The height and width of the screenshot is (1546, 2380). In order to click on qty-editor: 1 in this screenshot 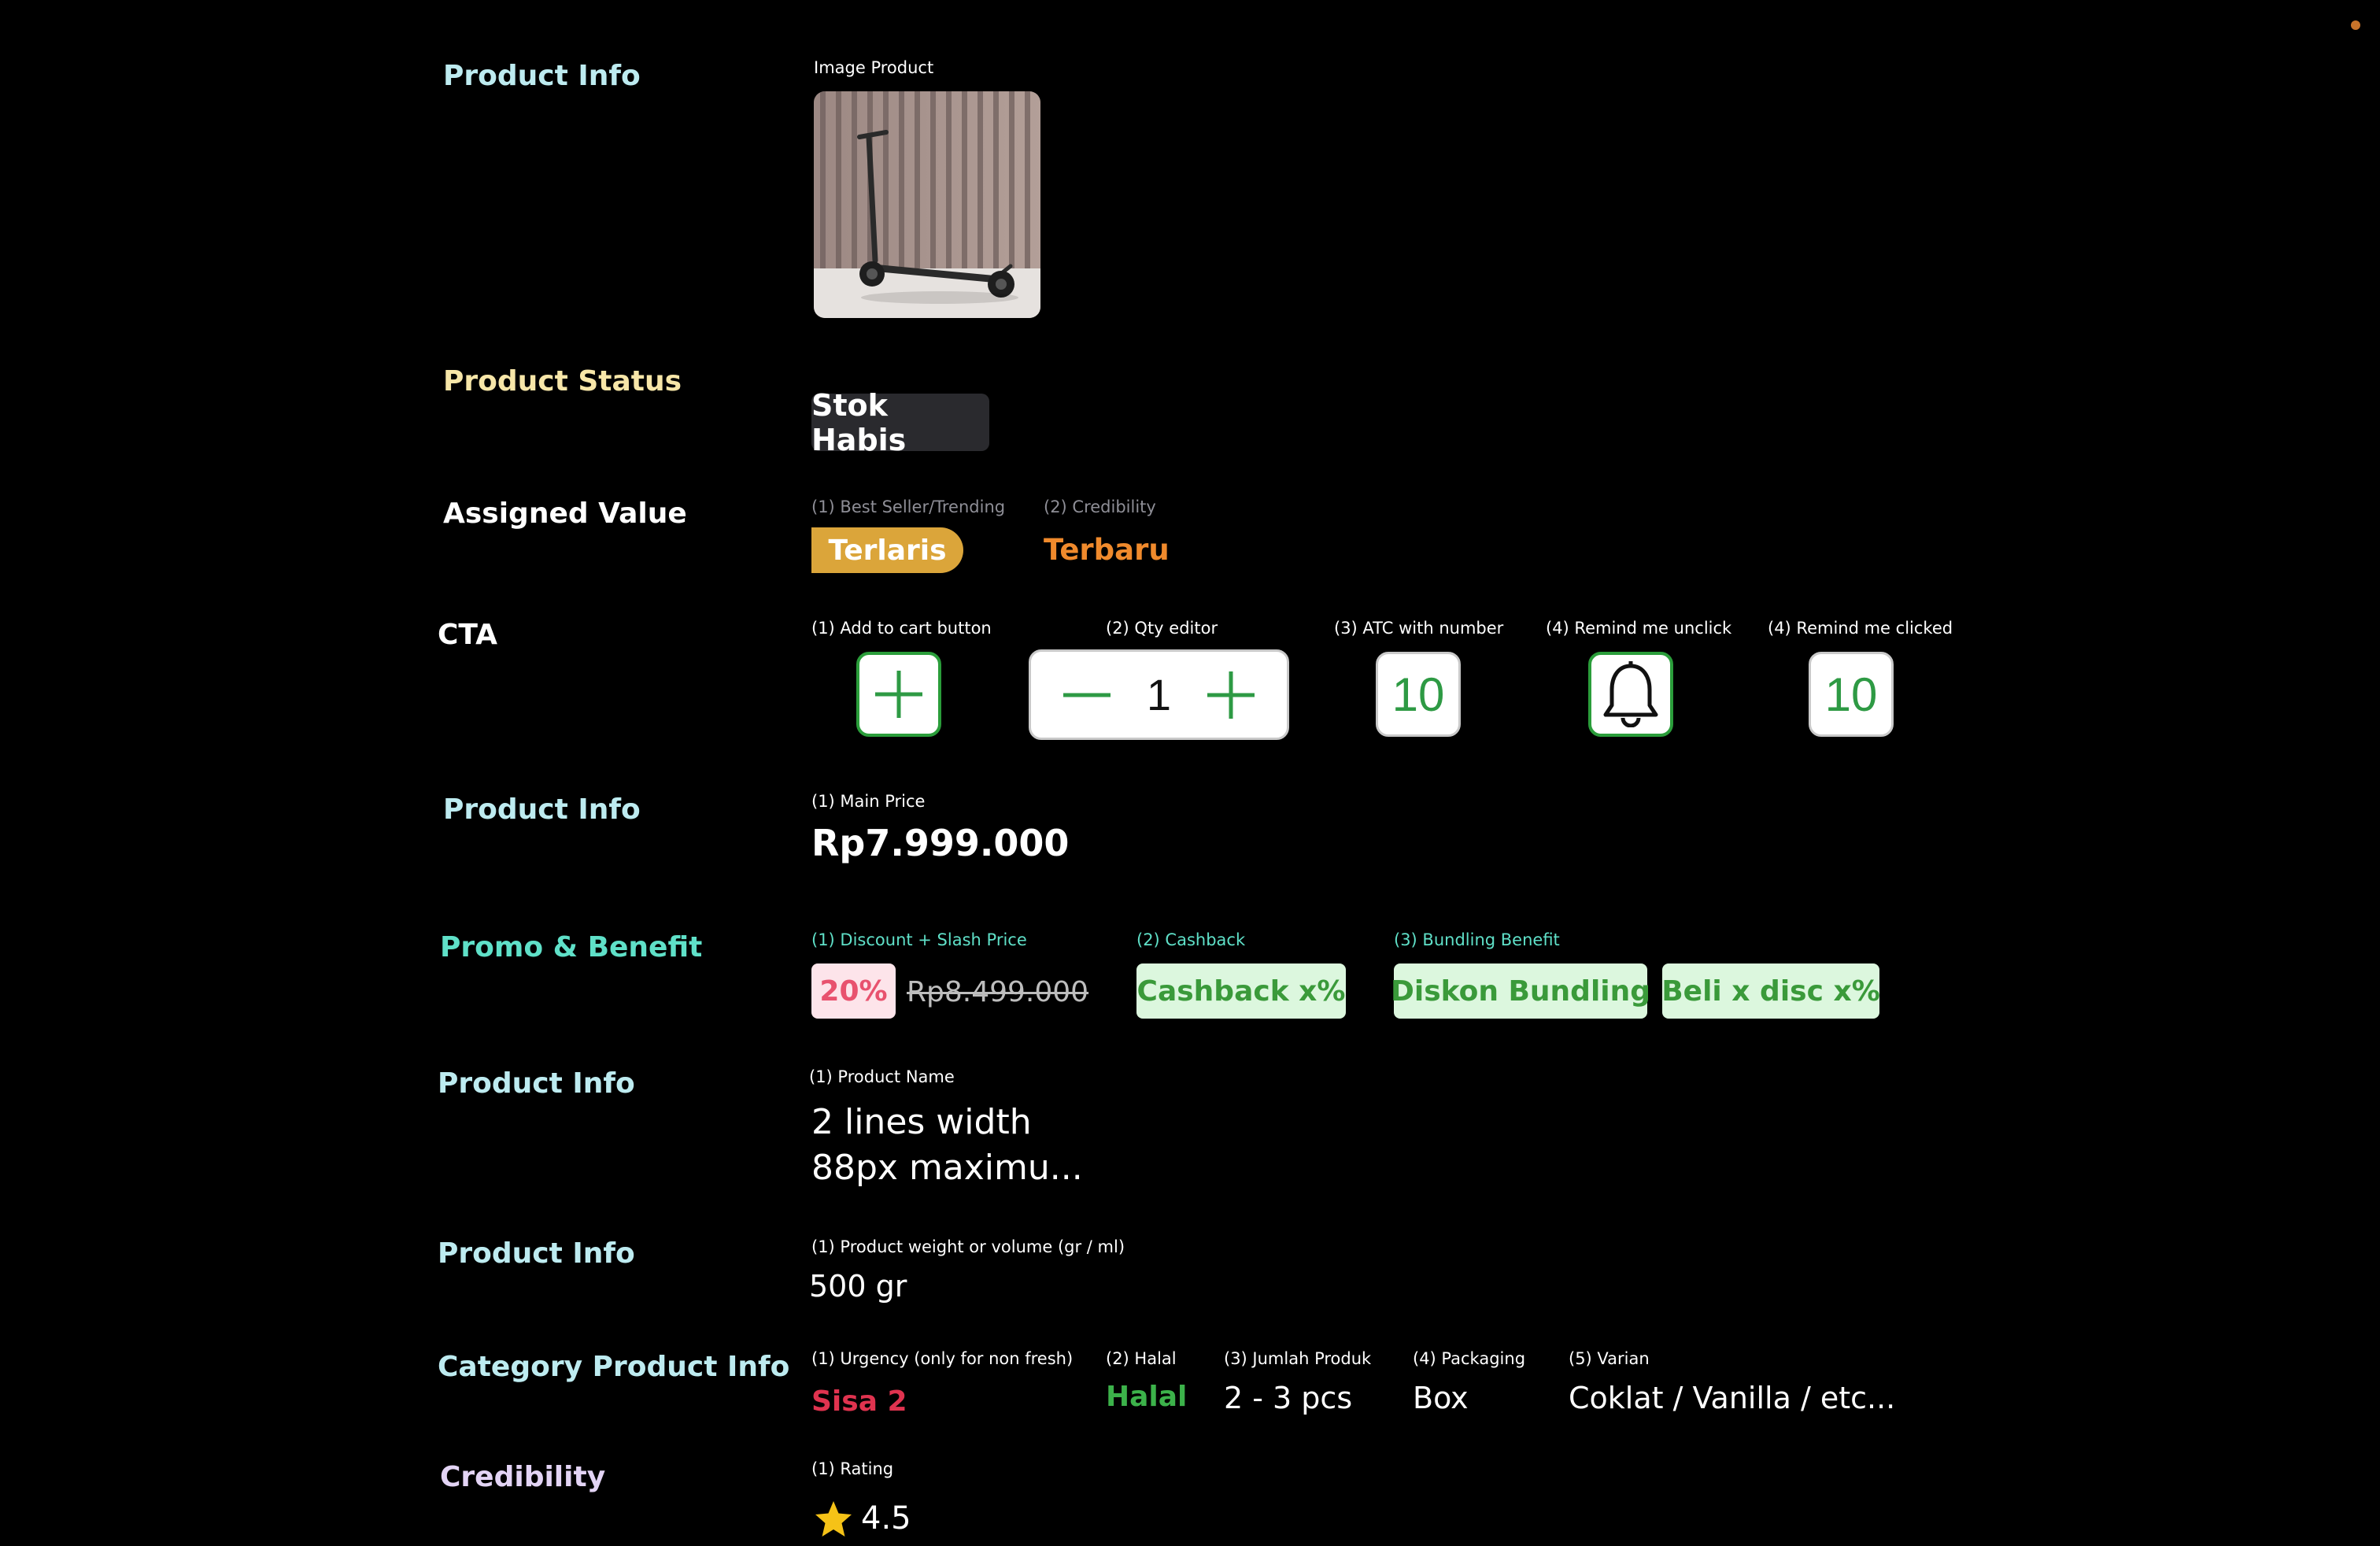, I will do `click(1159, 694)`.